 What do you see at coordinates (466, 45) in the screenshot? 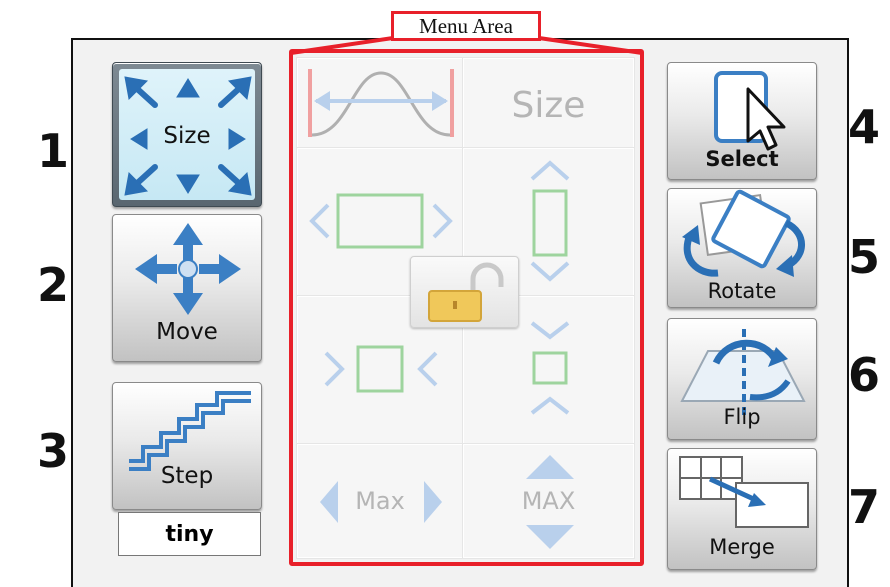
I see `menu-area-callout-lines` at bounding box center [466, 45].